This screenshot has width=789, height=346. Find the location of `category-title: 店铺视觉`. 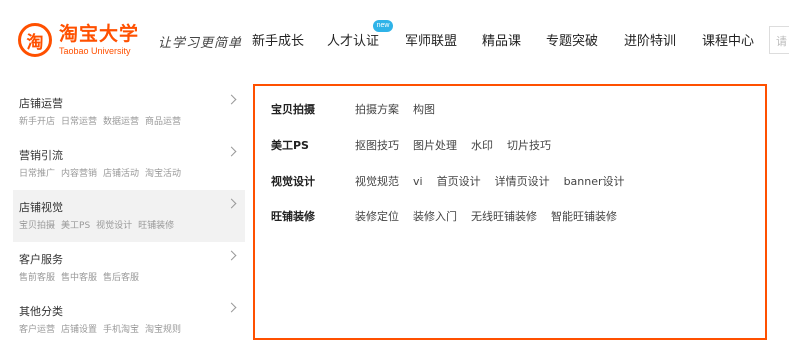

category-title: 店铺视觉 is located at coordinates (41, 207).